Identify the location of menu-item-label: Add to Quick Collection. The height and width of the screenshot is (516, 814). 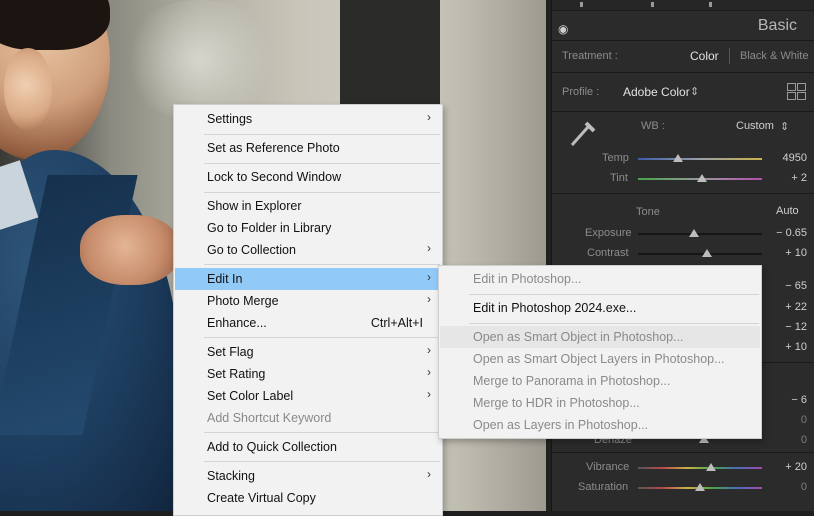
(272, 447).